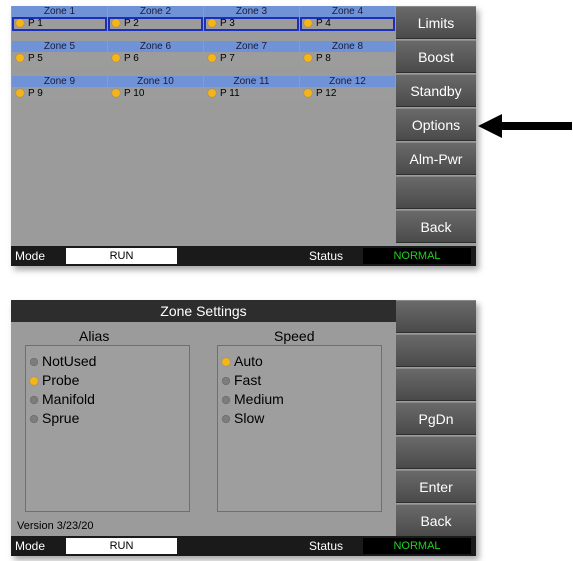 The image size is (573, 561). What do you see at coordinates (436, 56) in the screenshot?
I see `boost-button: Boost` at bounding box center [436, 56].